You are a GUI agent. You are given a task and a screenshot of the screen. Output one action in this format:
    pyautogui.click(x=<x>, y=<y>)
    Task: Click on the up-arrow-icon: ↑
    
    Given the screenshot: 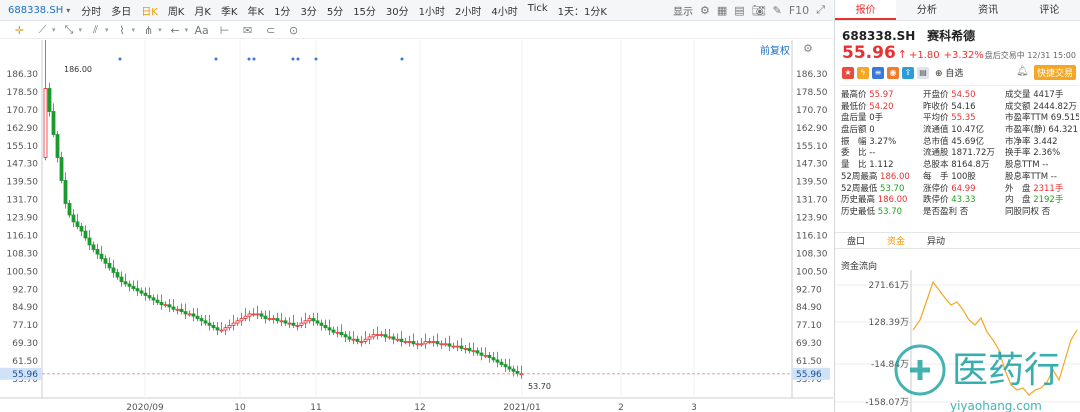 What is the action you would take?
    pyautogui.click(x=902, y=54)
    